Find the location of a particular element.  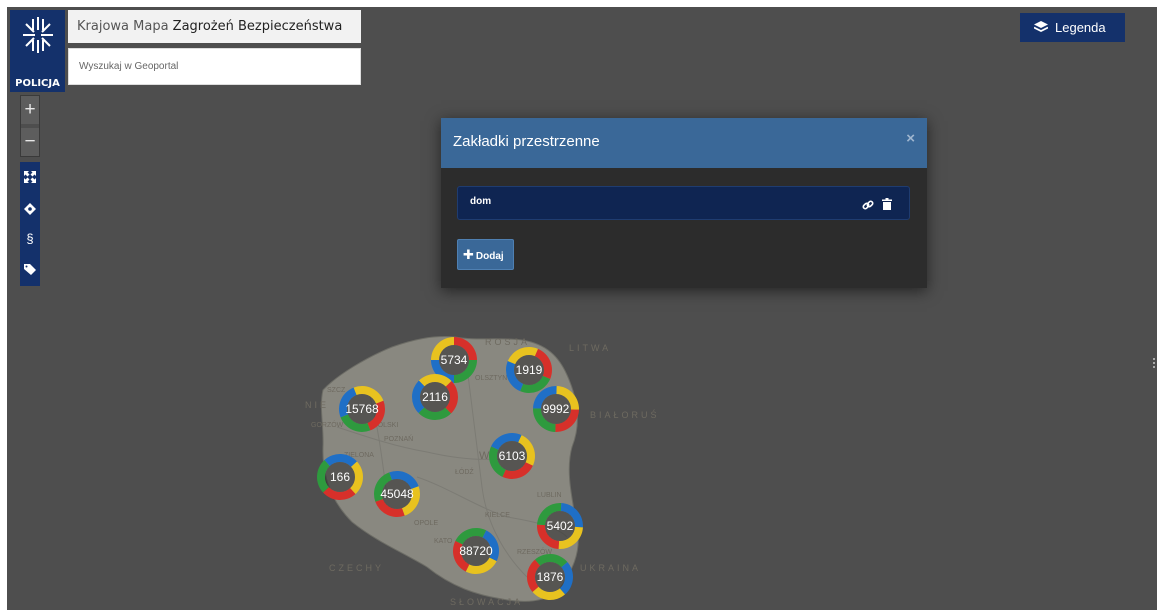

police-logo: POLICJA is located at coordinates (37, 51).